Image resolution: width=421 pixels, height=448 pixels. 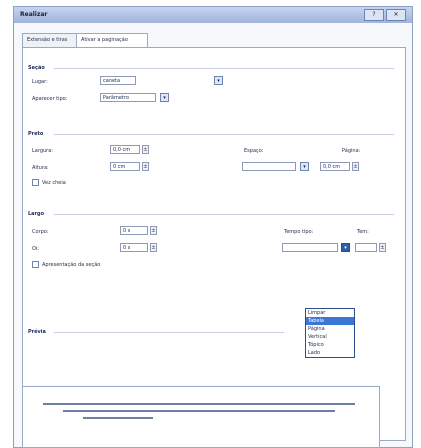 What do you see at coordinates (355, 166) in the screenshot?
I see `f6-spin-button: ±` at bounding box center [355, 166].